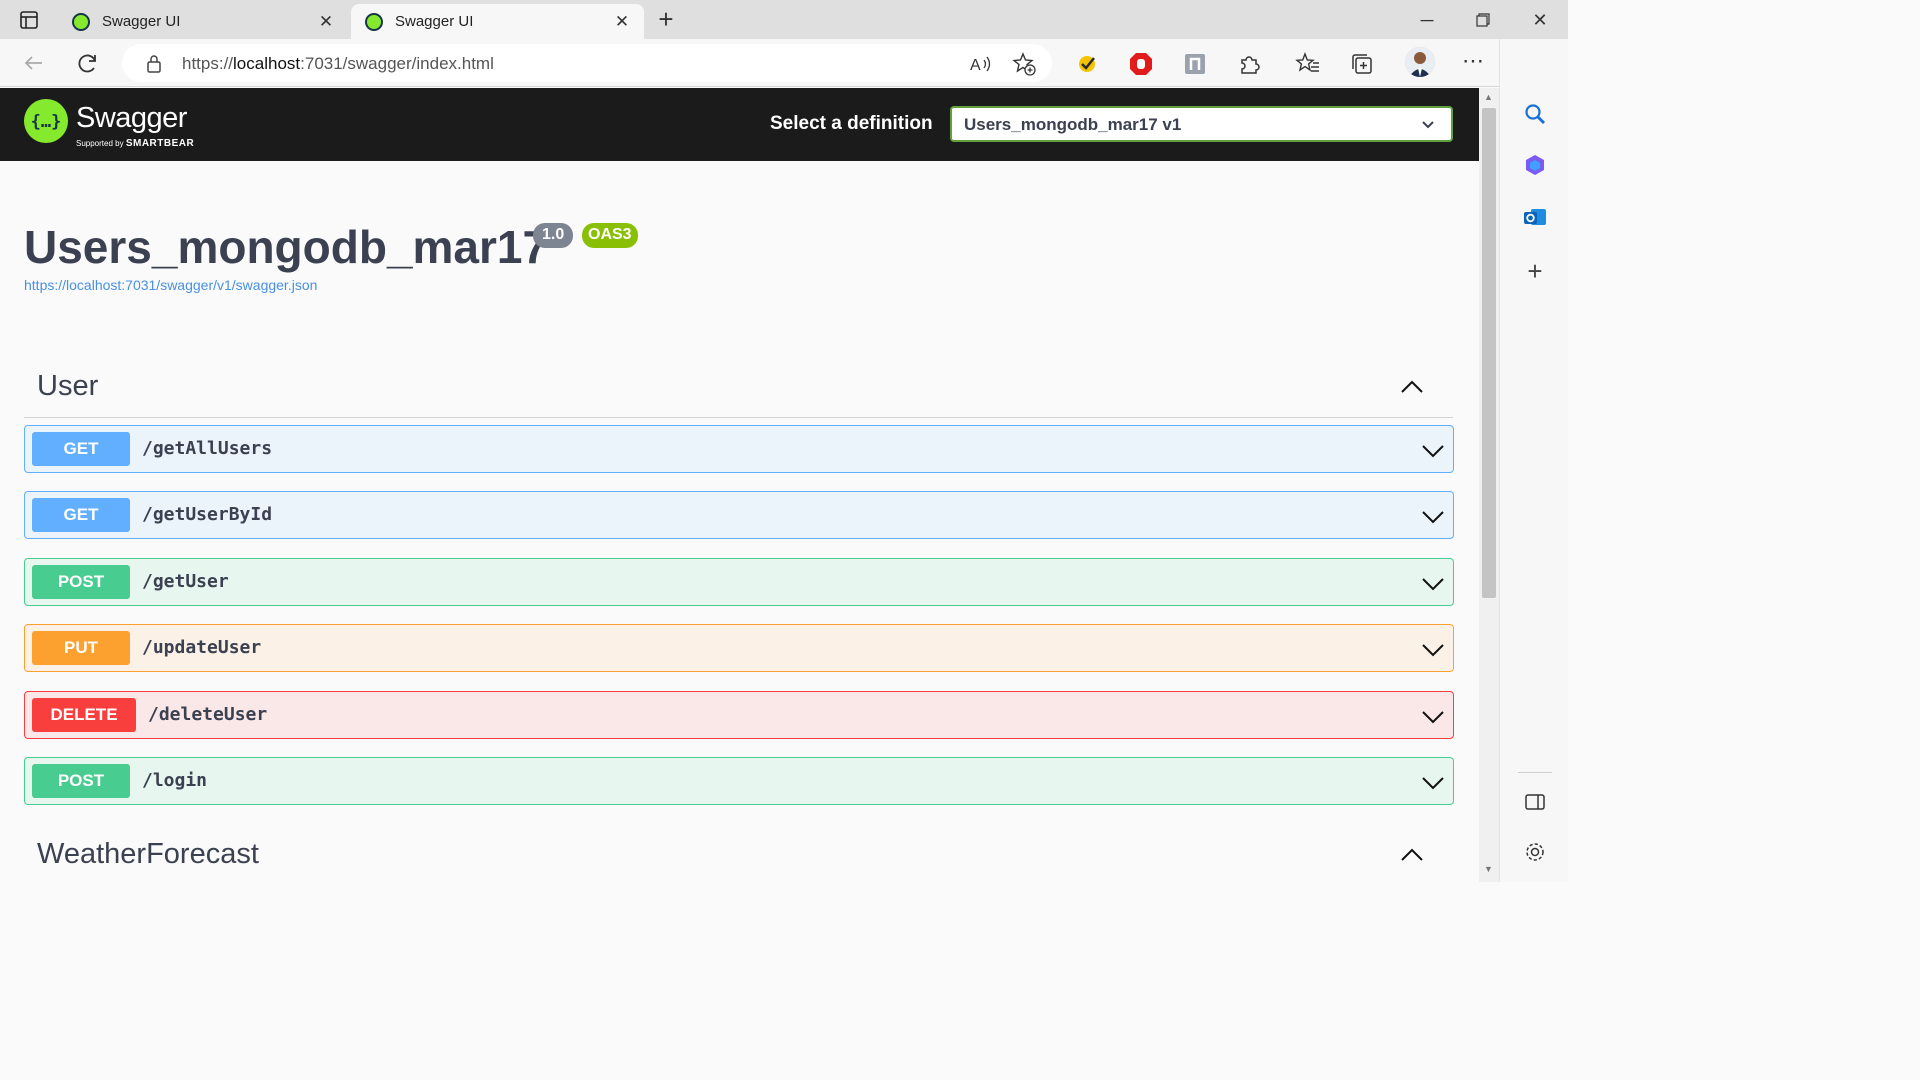 Image resolution: width=1920 pixels, height=1080 pixels. I want to click on add-favorite-icon, so click(1024, 64).